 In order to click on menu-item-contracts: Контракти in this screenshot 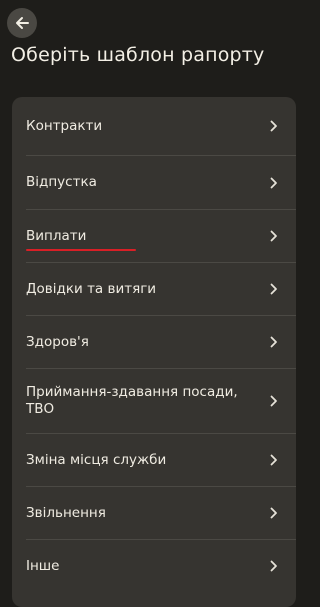, I will do `click(161, 126)`.